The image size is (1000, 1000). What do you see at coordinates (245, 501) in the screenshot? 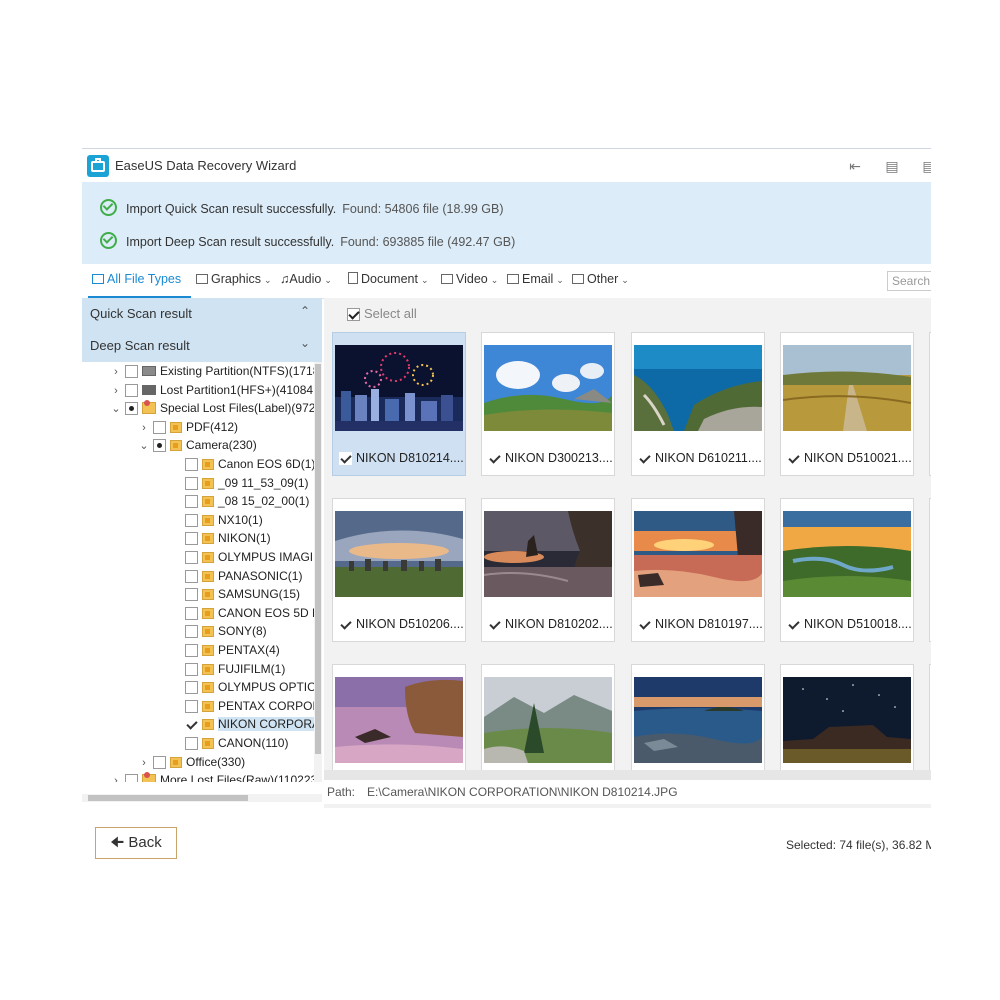
I see `tree-item: _08 15_02_00(1)` at bounding box center [245, 501].